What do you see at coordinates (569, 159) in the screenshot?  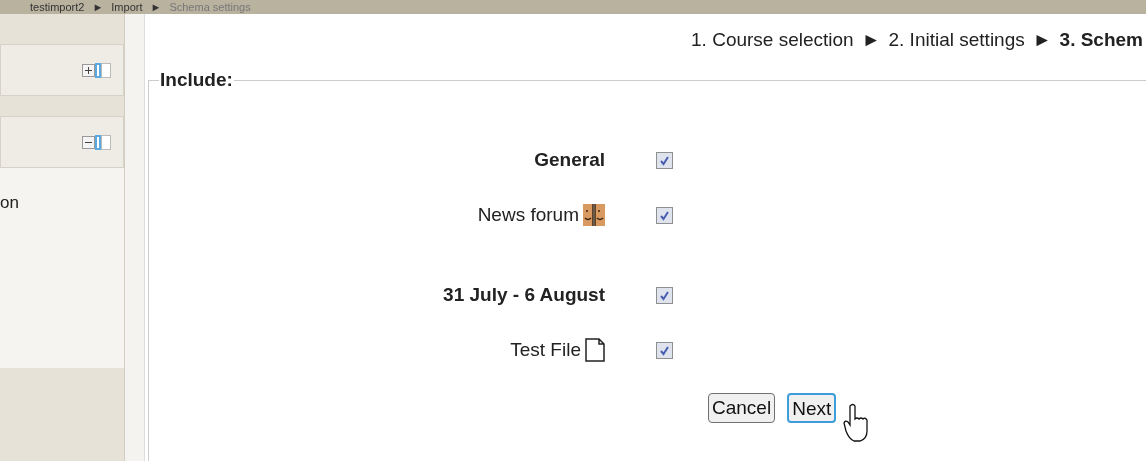 I see `section-label: General` at bounding box center [569, 159].